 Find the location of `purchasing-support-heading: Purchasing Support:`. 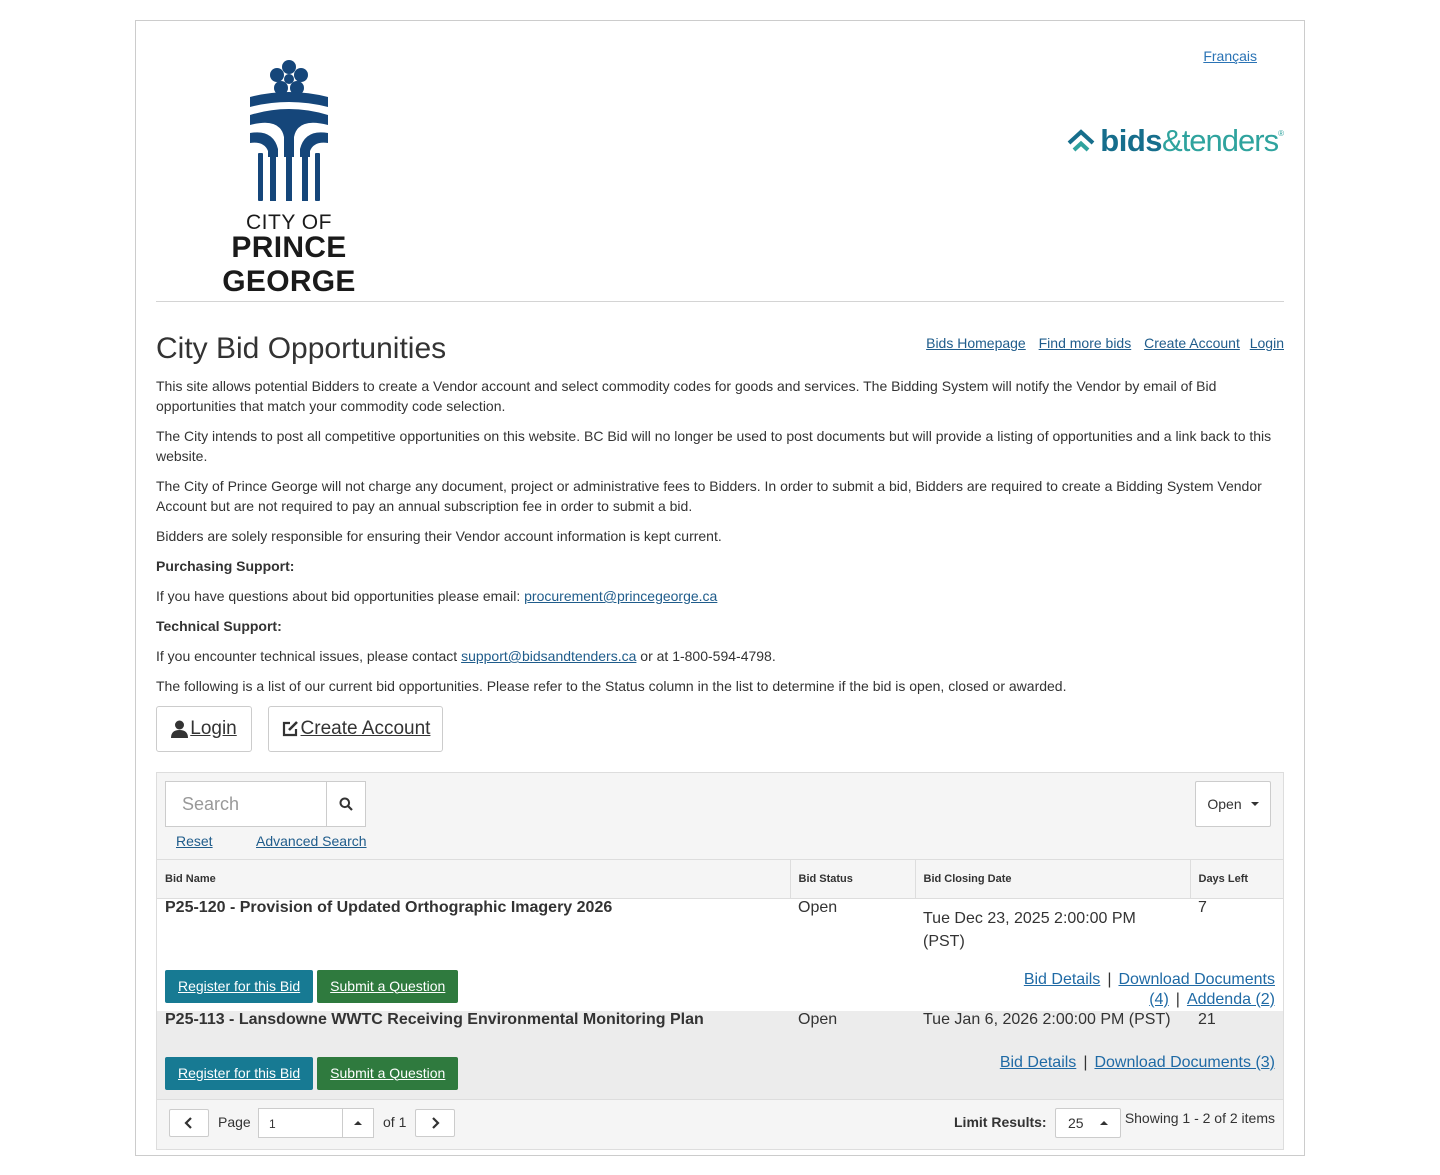

purchasing-support-heading: Purchasing Support: is located at coordinates (225, 566).